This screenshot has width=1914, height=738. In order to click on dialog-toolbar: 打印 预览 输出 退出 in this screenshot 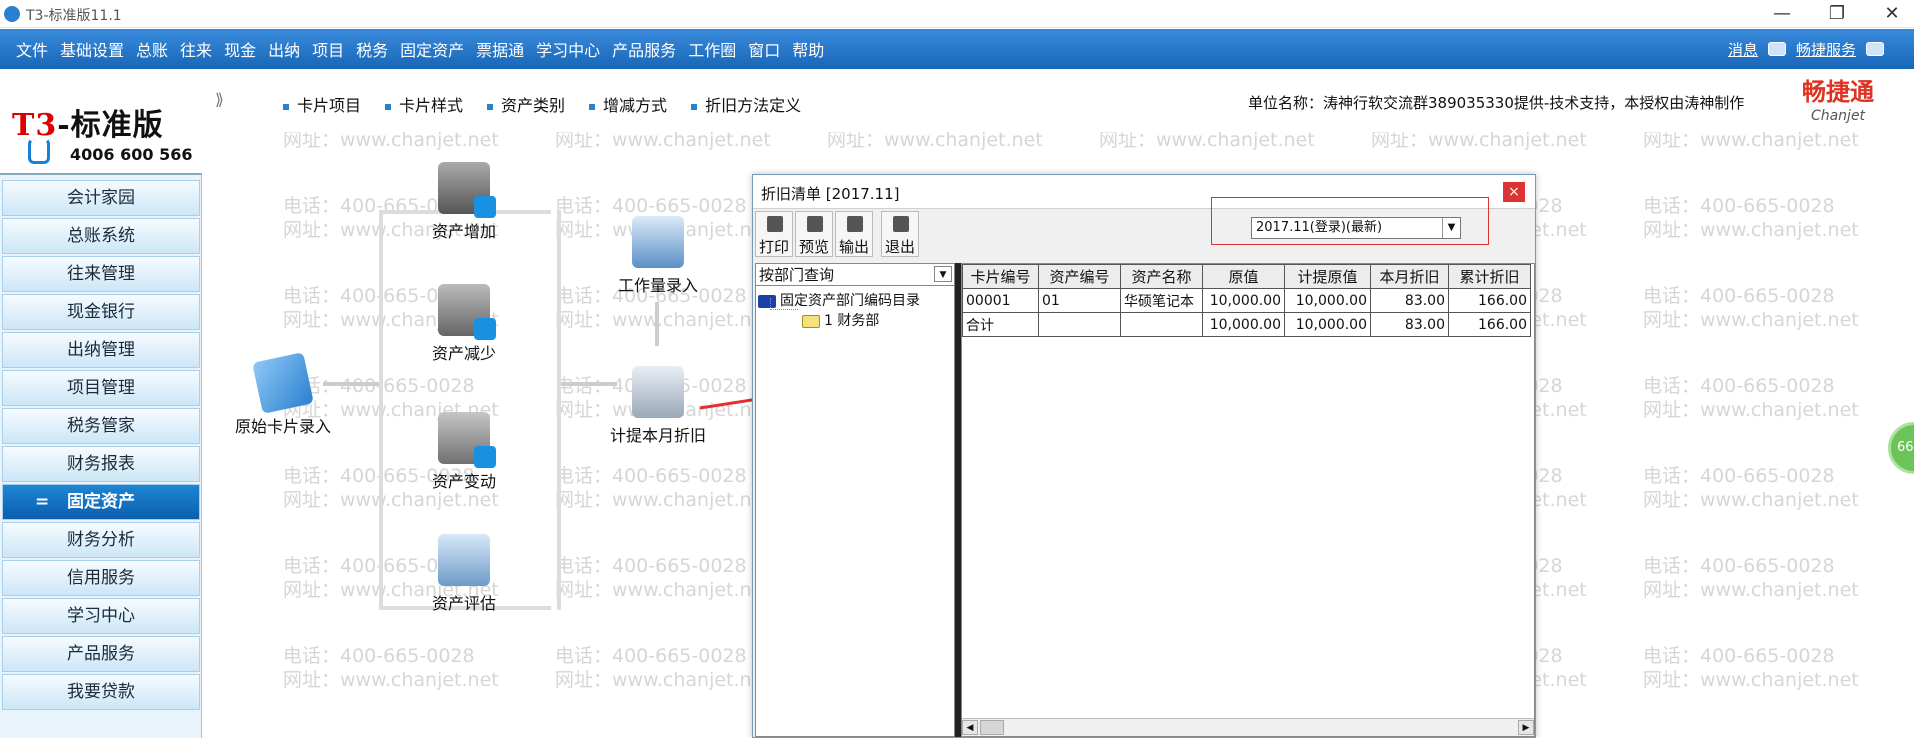, I will do `click(837, 234)`.